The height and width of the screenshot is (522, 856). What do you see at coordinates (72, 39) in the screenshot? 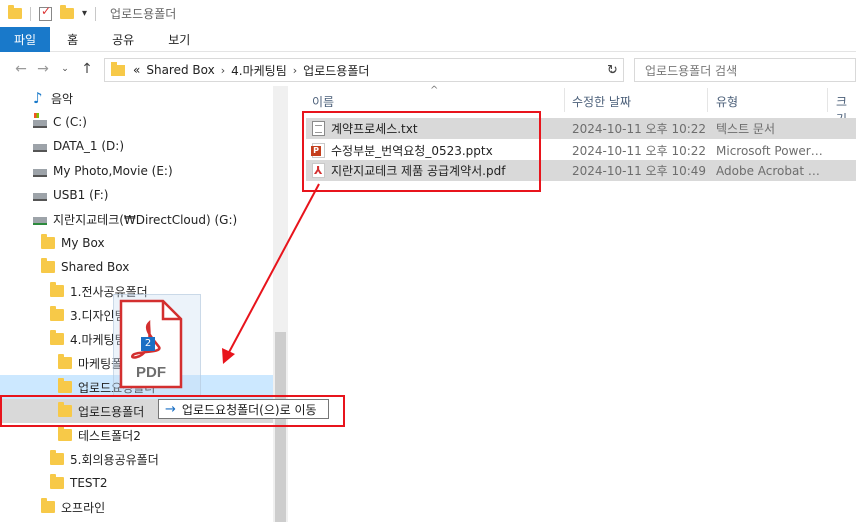
I see `tab-home: 홈` at bounding box center [72, 39].